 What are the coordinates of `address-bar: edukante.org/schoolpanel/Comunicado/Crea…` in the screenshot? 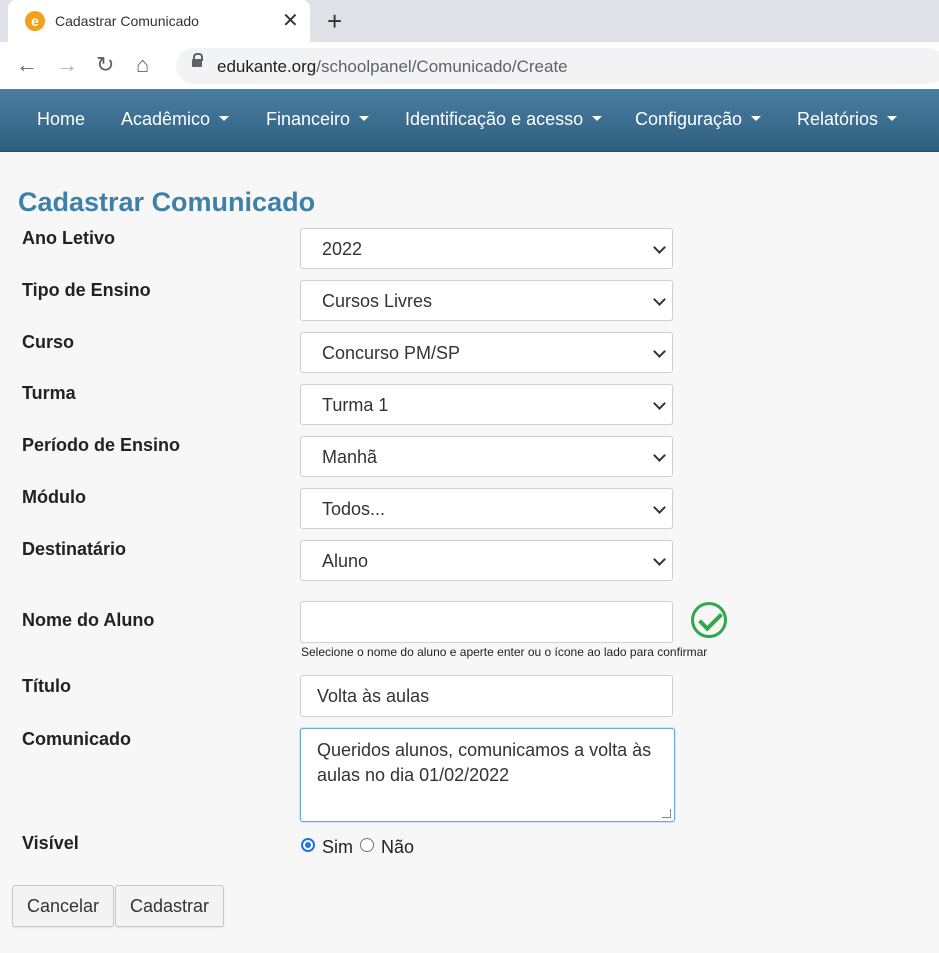 It's located at (557, 66).